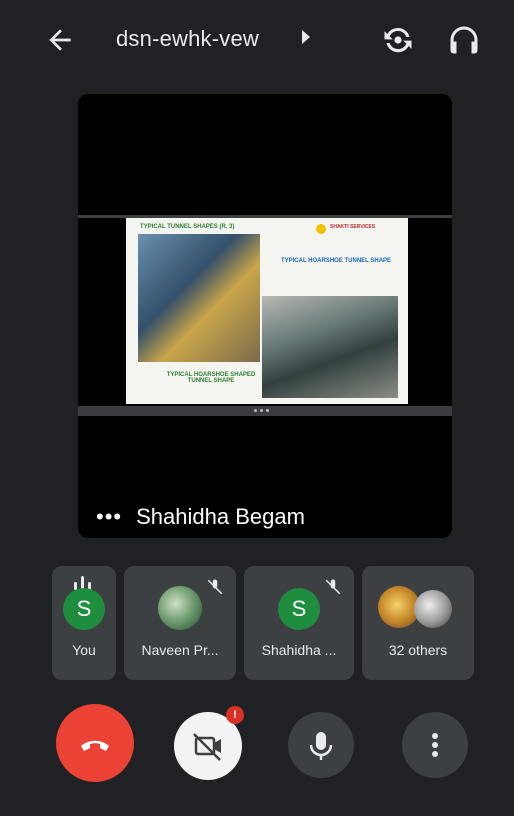 The image size is (514, 816). I want to click on slide-photo-left, so click(199, 298).